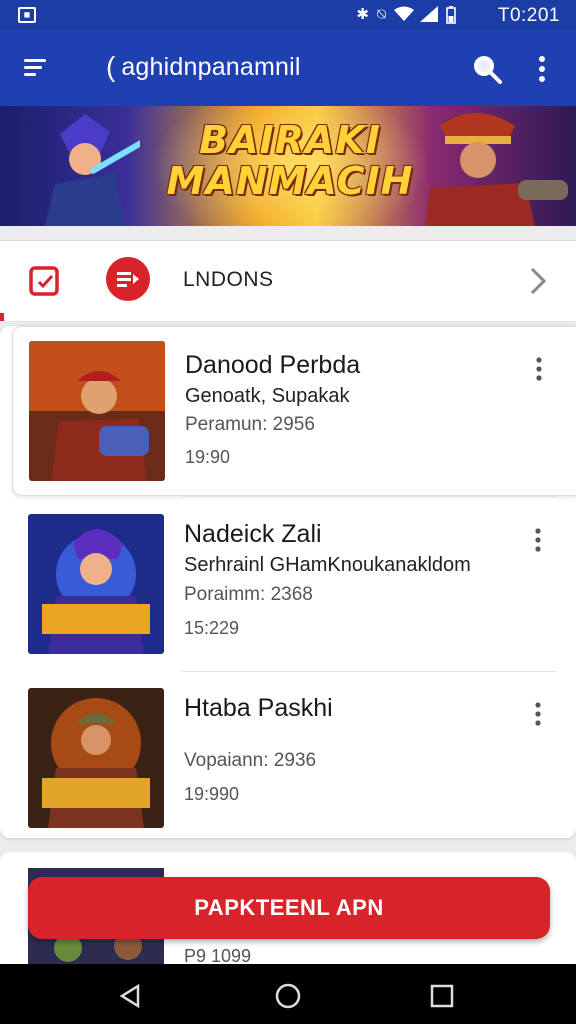  Describe the element at coordinates (211, 67) in the screenshot. I see `app-title: aghidnpanamnil` at that location.